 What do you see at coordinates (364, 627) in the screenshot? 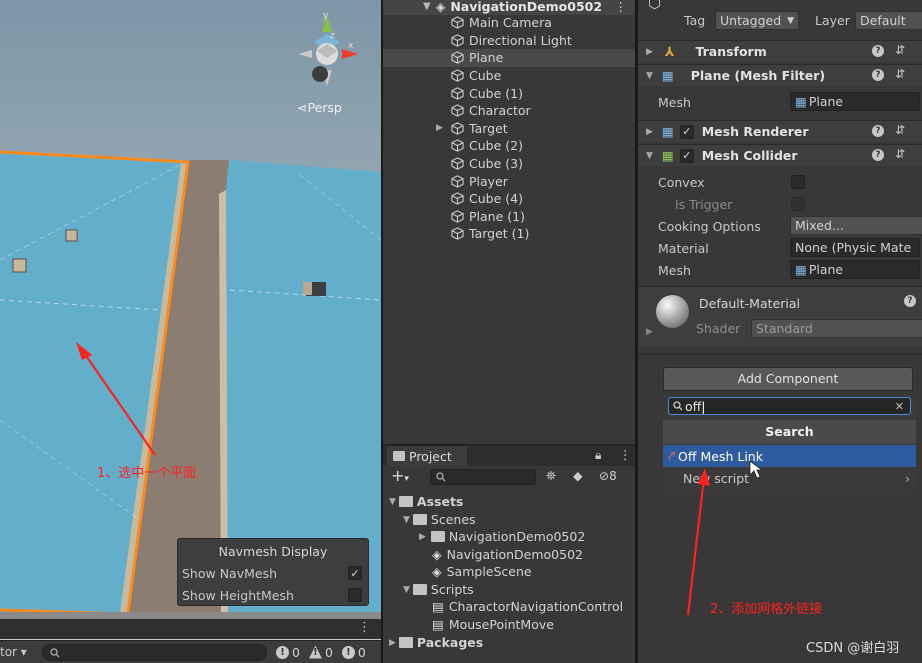
I see `more-menu-icon: ⋮` at bounding box center [364, 627].